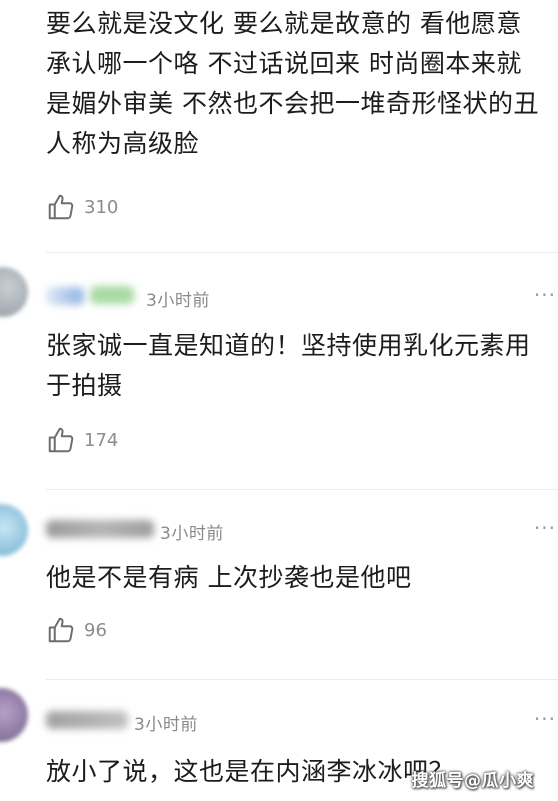  What do you see at coordinates (288, 365) in the screenshot?
I see `comment-text: 张家诚一直是知道的！坚持使用乳化元素用于拍摄` at bounding box center [288, 365].